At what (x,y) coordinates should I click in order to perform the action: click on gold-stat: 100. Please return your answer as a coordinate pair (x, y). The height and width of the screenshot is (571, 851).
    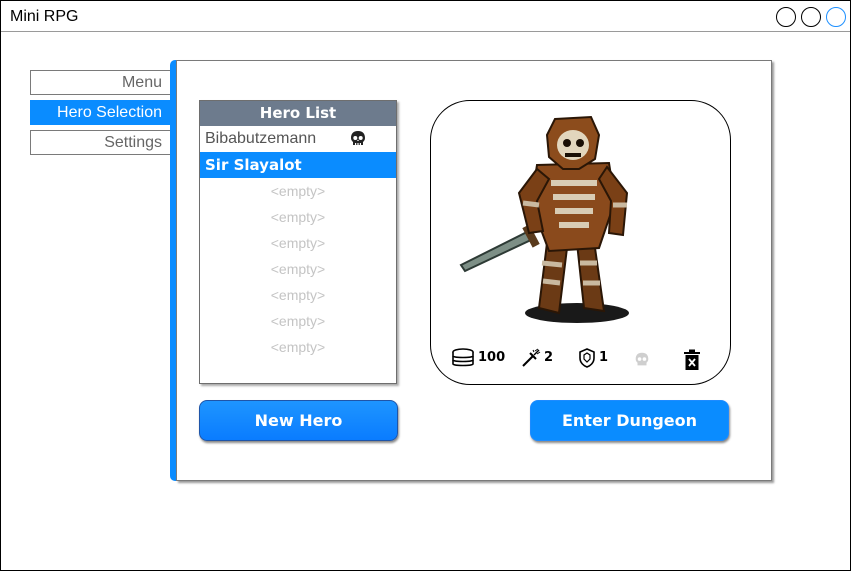
    Looking at the image, I should click on (478, 358).